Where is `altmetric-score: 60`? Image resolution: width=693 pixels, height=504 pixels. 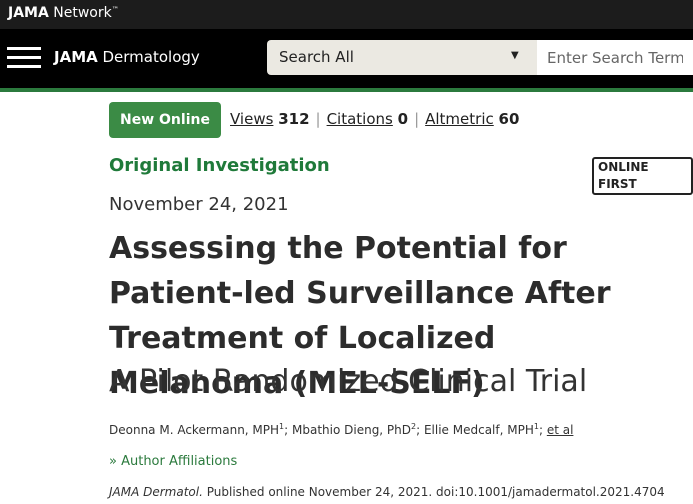 altmetric-score: 60 is located at coordinates (509, 119).